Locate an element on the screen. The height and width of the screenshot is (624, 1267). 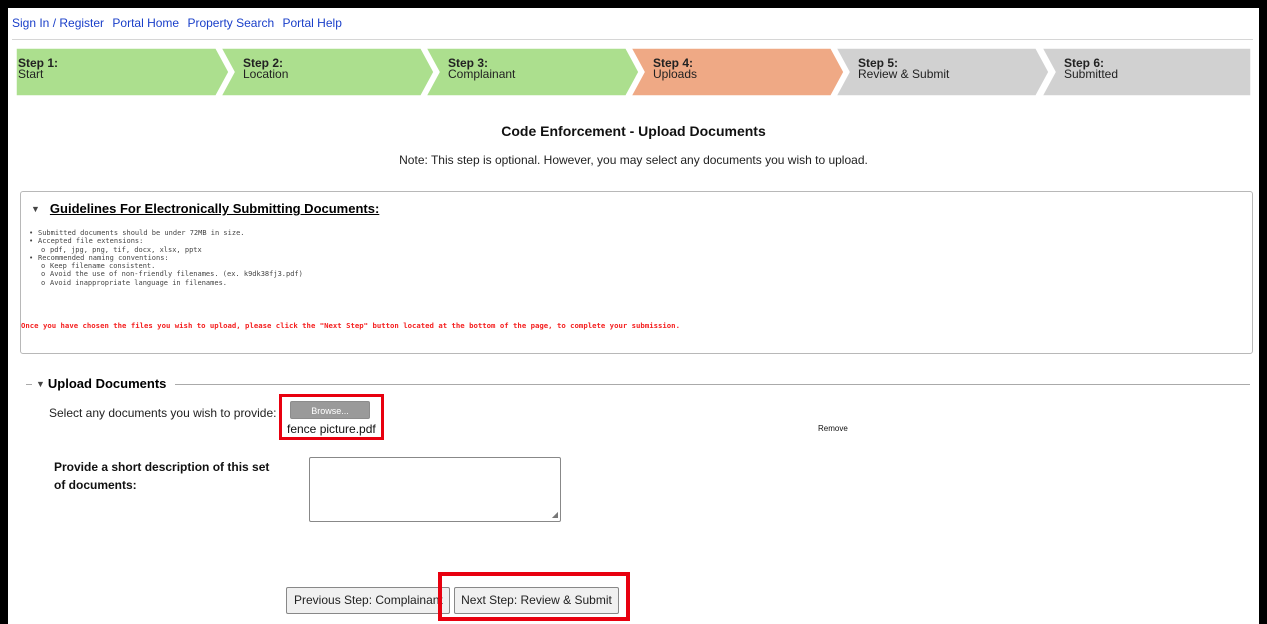
guideline-naming-heading: Recommended naming conventions: is located at coordinates (162, 258).